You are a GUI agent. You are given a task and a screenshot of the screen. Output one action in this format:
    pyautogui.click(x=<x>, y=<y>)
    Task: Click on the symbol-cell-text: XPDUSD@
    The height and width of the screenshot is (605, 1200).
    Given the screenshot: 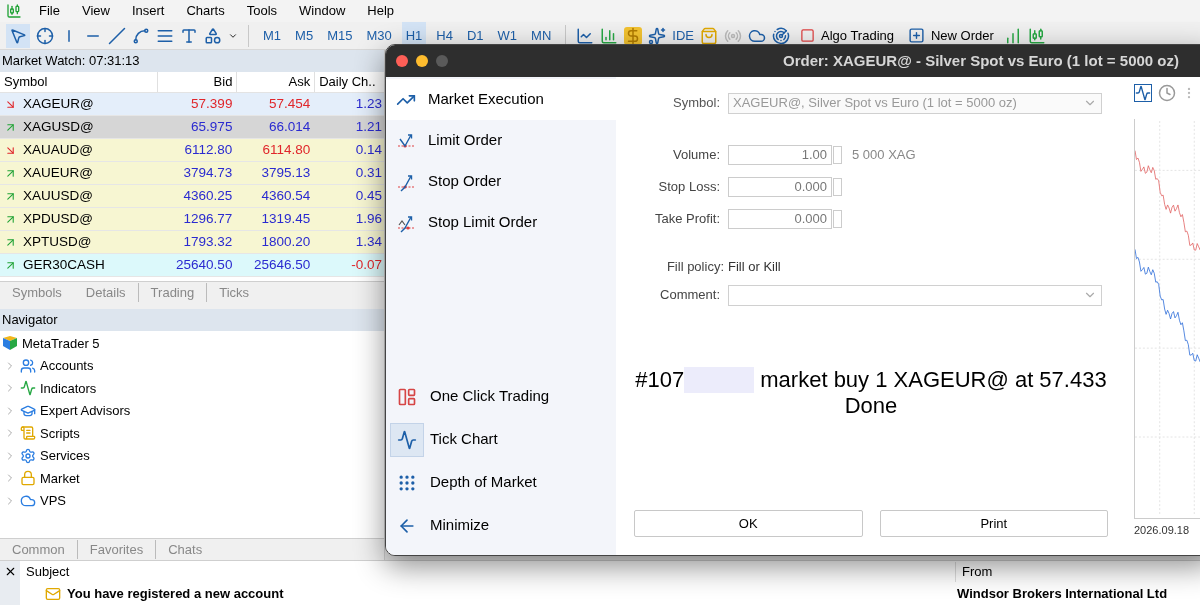 What is the action you would take?
    pyautogui.click(x=58, y=218)
    